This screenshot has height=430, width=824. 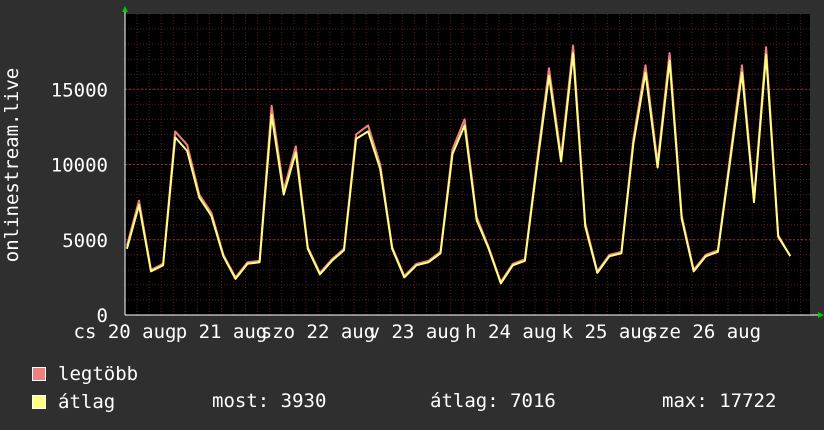 I want to click on x-tick-label: h 24 aug, so click(x=511, y=332).